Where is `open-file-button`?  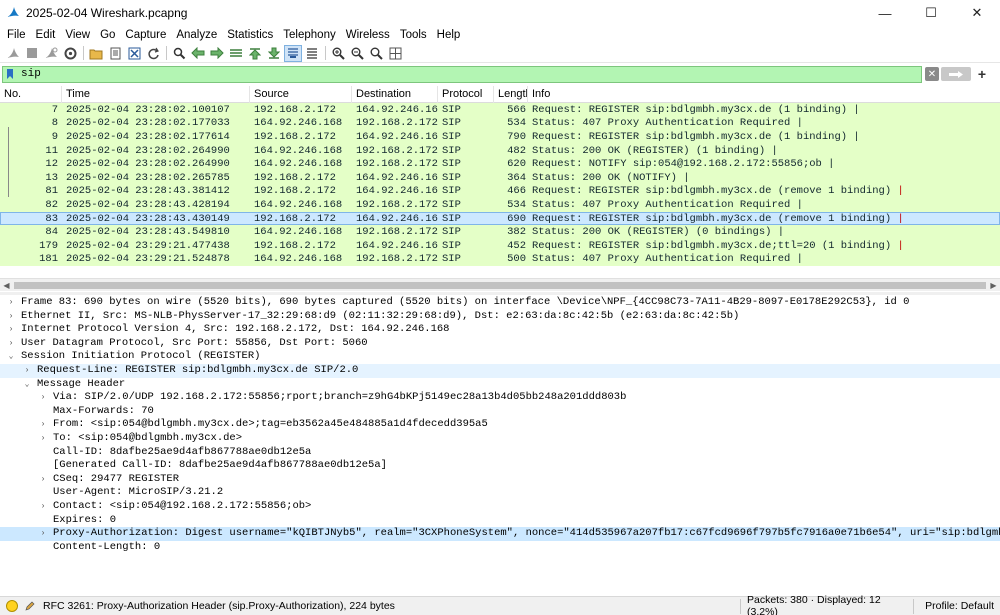 open-file-button is located at coordinates (96, 53).